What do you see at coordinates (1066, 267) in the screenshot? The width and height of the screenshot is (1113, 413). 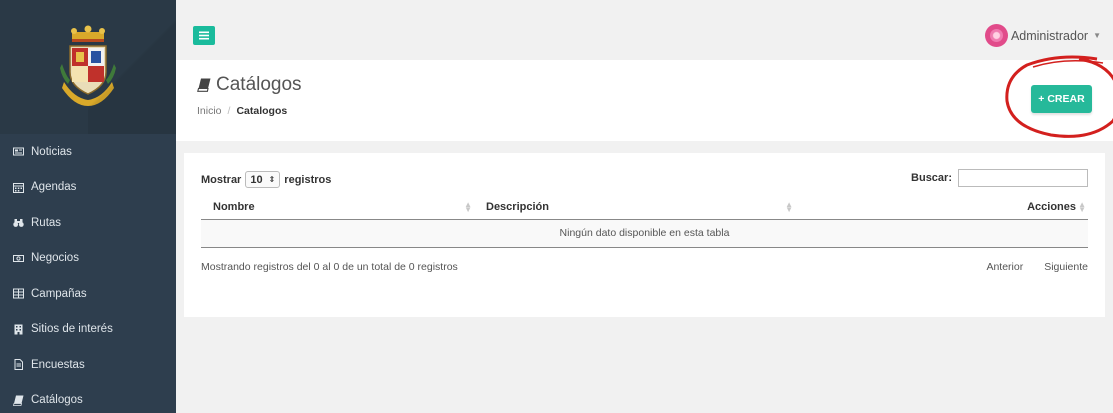 I see `next-page-button: Siguiente` at bounding box center [1066, 267].